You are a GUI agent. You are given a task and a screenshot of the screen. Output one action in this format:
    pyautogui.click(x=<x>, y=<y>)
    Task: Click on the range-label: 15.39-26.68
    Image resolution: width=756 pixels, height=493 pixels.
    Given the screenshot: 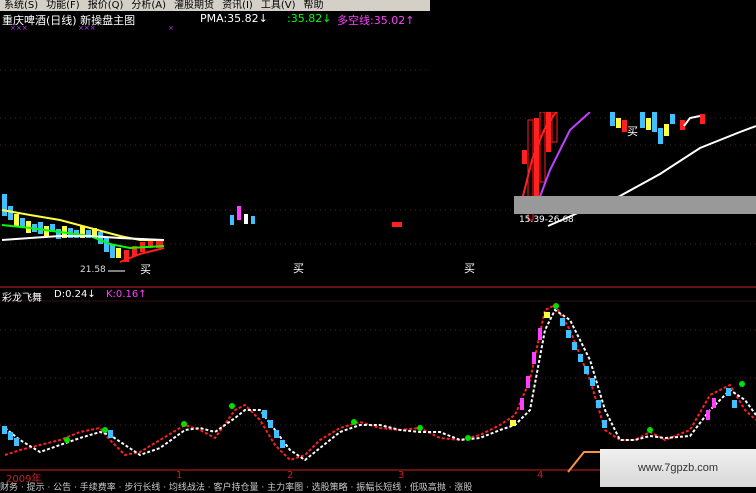 What is the action you would take?
    pyautogui.click(x=546, y=220)
    